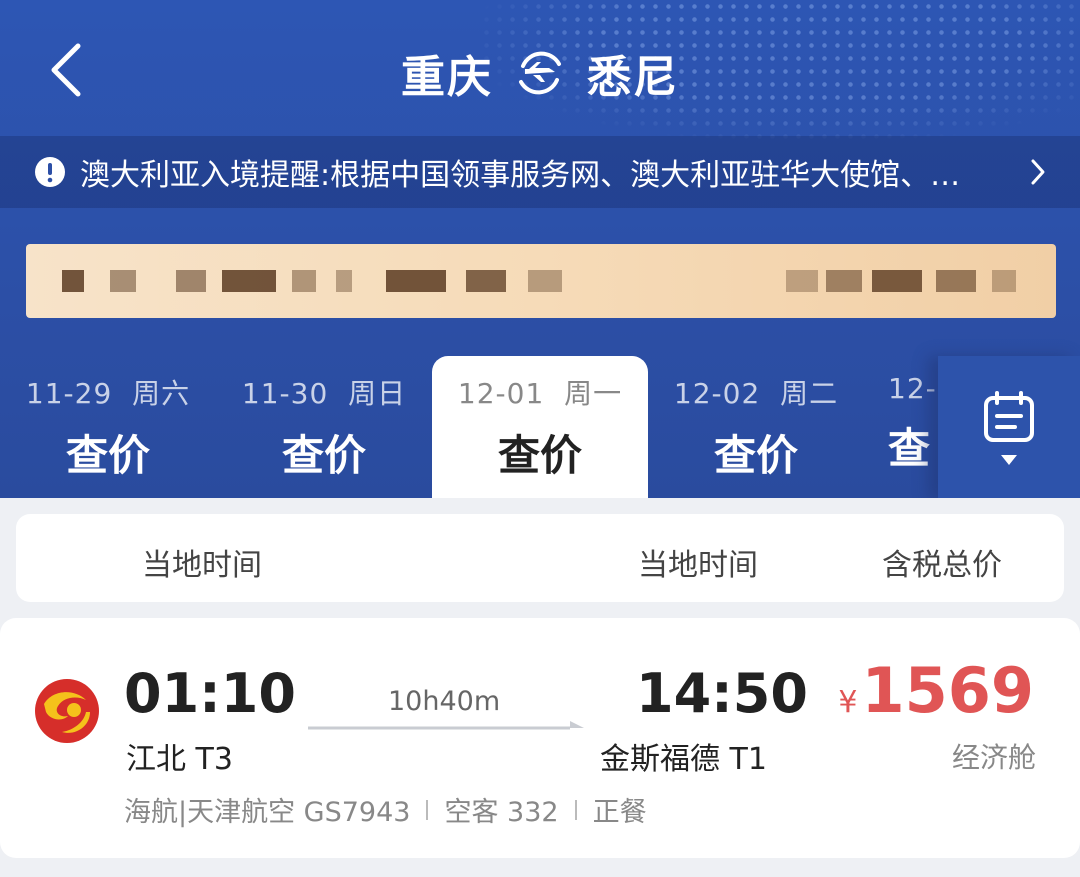 The image size is (1080, 877). What do you see at coordinates (717, 393) in the screenshot?
I see `tab-date: 12-02` at bounding box center [717, 393].